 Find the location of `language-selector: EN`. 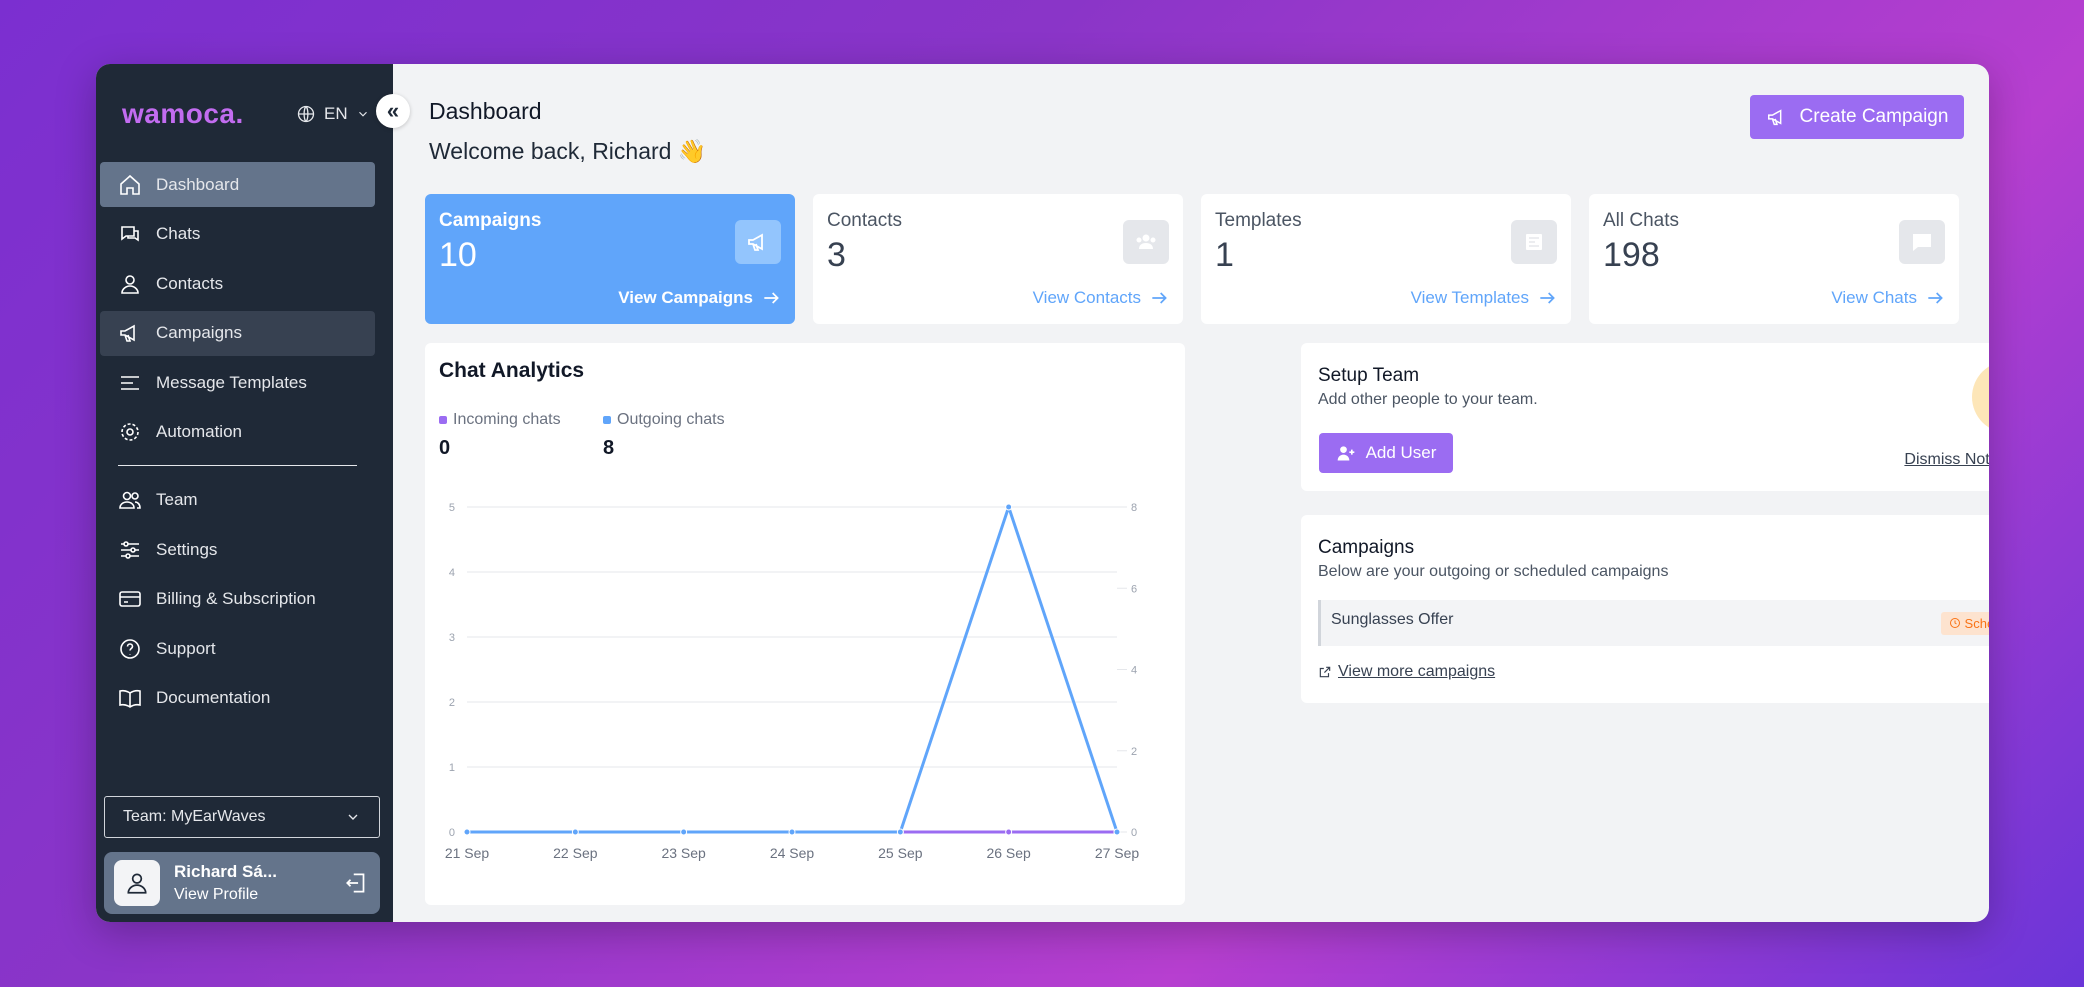

language-selector: EN is located at coordinates (333, 114).